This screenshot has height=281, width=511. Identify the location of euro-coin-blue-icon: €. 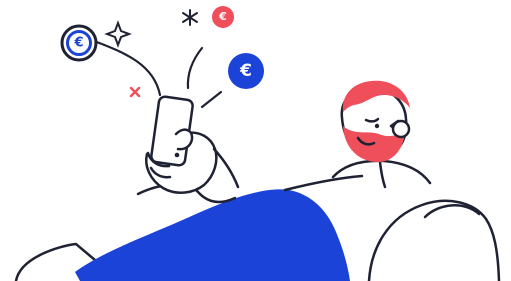
(246, 71).